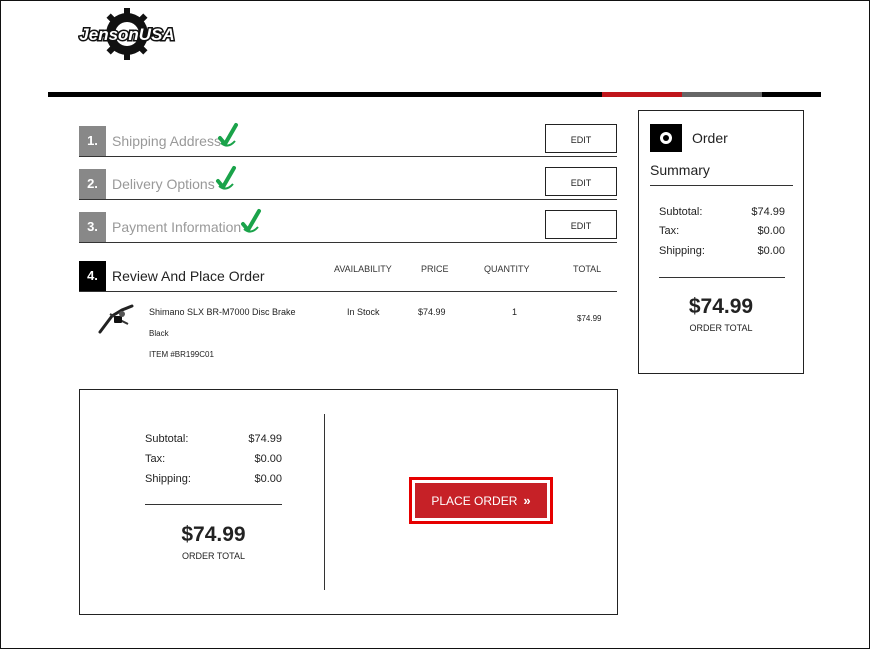  I want to click on step-payment-information: 3. Payment Information EDIT, so click(348, 226).